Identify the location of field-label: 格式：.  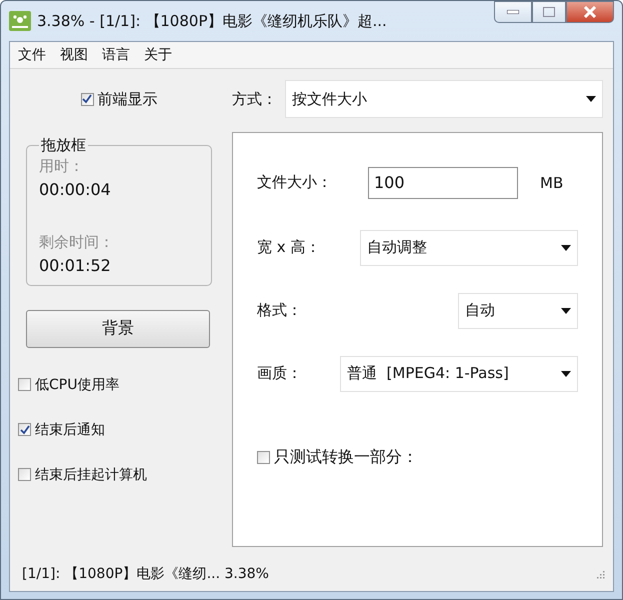
(279, 310).